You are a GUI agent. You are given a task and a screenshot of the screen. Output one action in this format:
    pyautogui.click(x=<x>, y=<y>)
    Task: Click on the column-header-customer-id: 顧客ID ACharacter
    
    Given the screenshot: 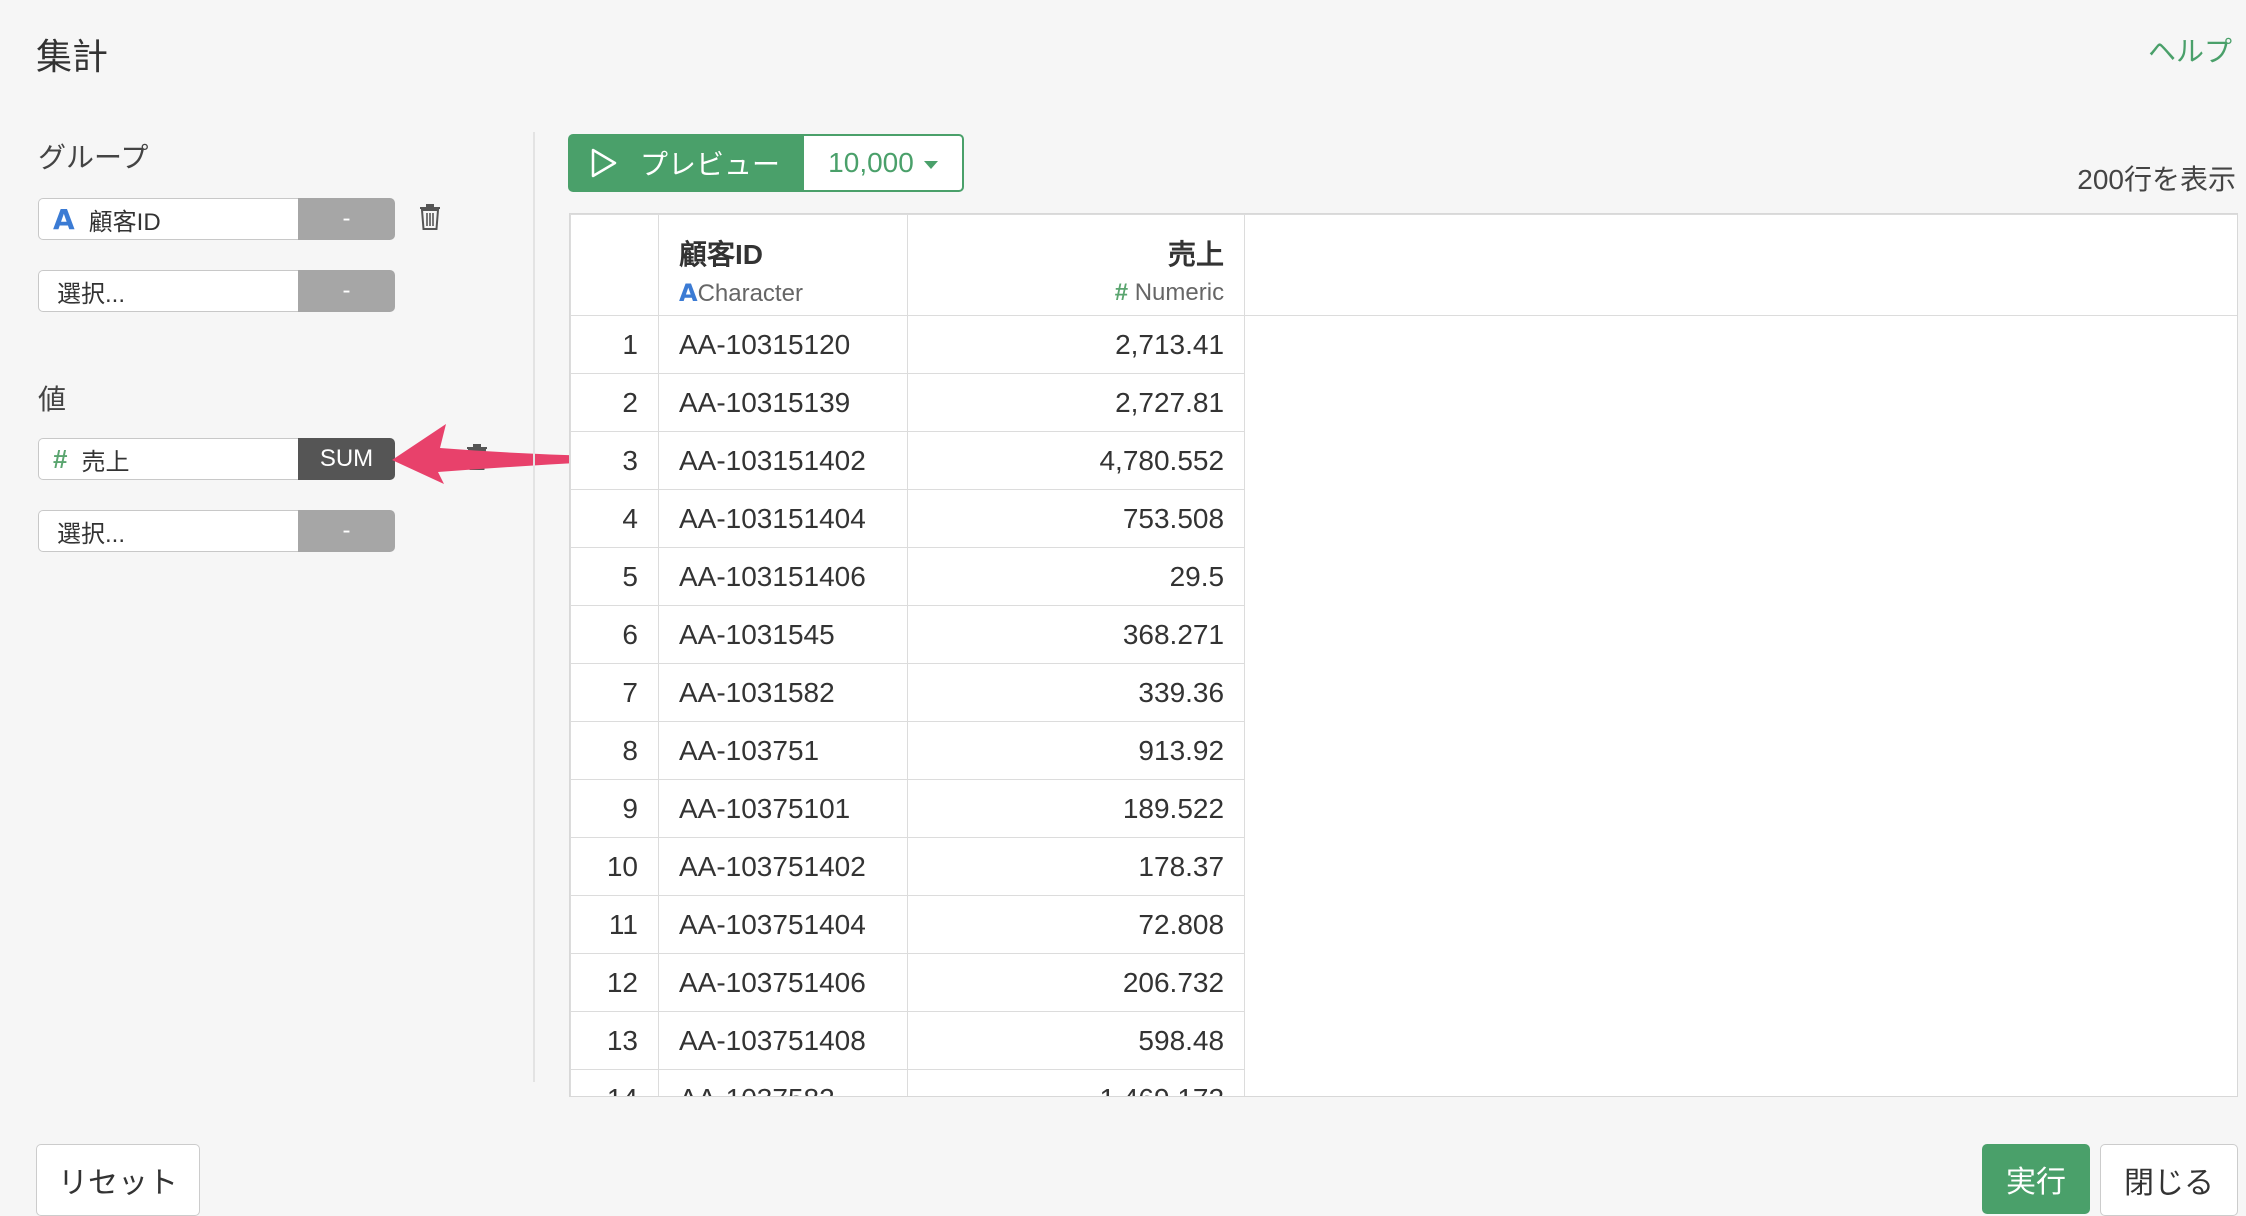 What is the action you would take?
    pyautogui.click(x=782, y=265)
    